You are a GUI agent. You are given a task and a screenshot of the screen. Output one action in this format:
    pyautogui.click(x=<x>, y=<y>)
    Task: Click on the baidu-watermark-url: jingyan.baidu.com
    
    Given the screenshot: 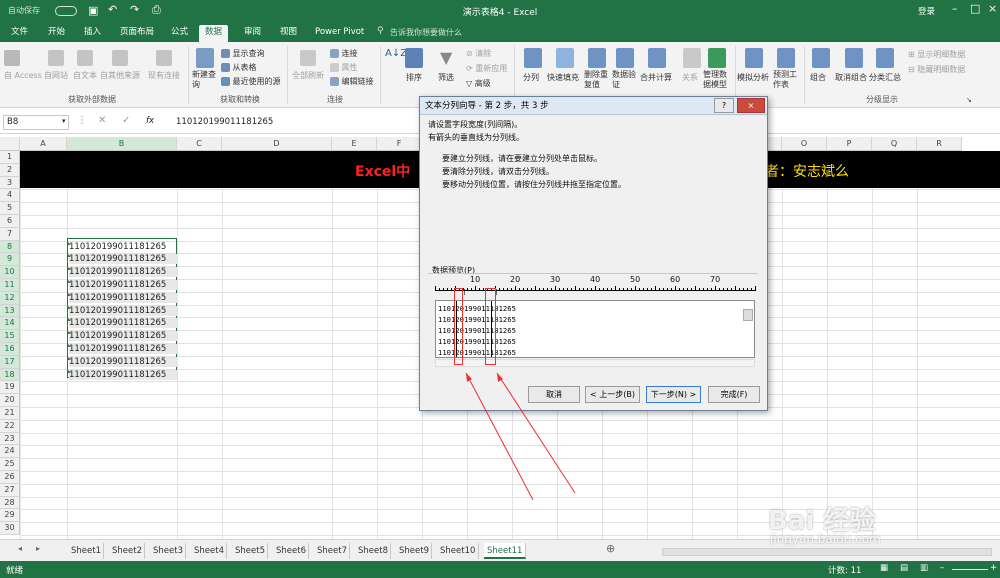 What is the action you would take?
    pyautogui.click(x=825, y=539)
    